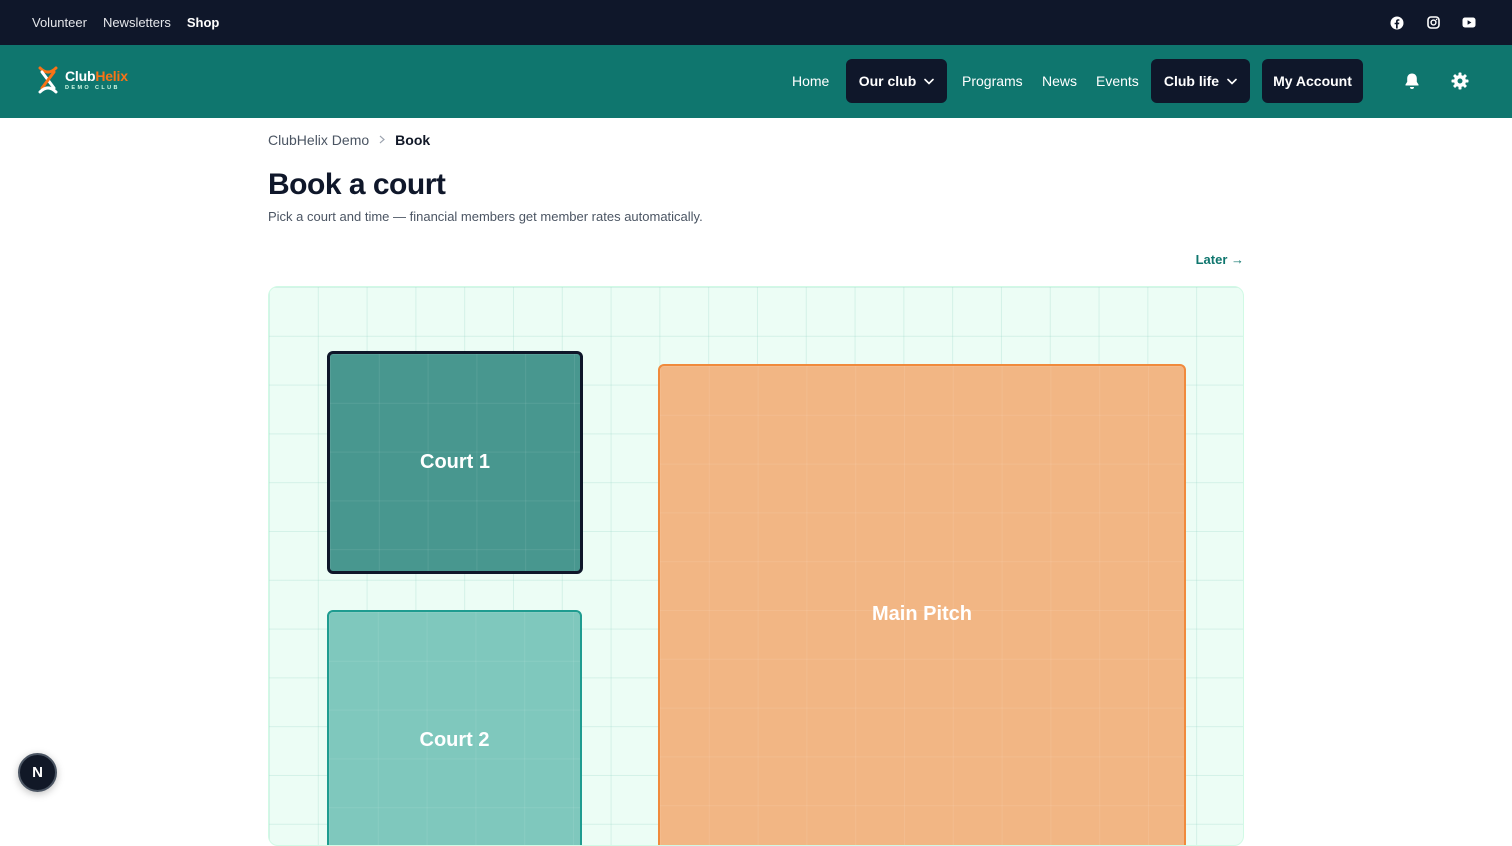 Image resolution: width=1512 pixels, height=846 pixels. I want to click on nav-our-club-label: Our club, so click(887, 81).